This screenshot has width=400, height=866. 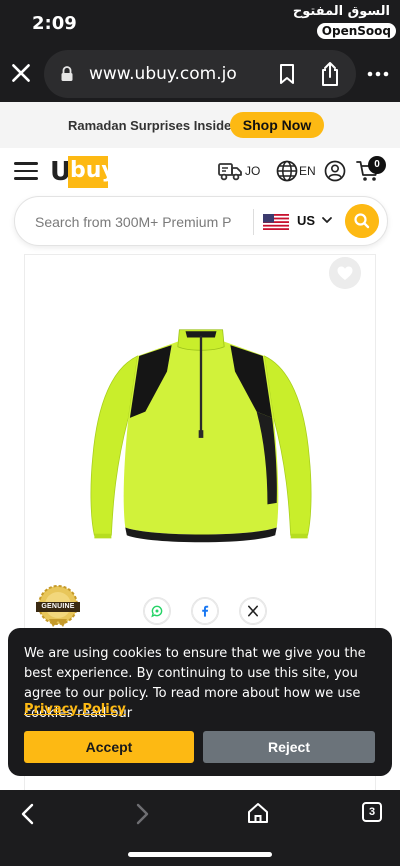 What do you see at coordinates (109, 747) in the screenshot?
I see `accept-cookies-button: Accept` at bounding box center [109, 747].